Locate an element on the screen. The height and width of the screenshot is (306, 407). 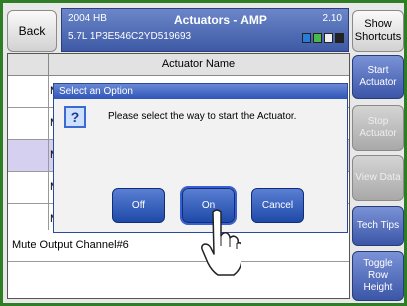
table-row: Mute Output Channel#6 is located at coordinates (178, 246).